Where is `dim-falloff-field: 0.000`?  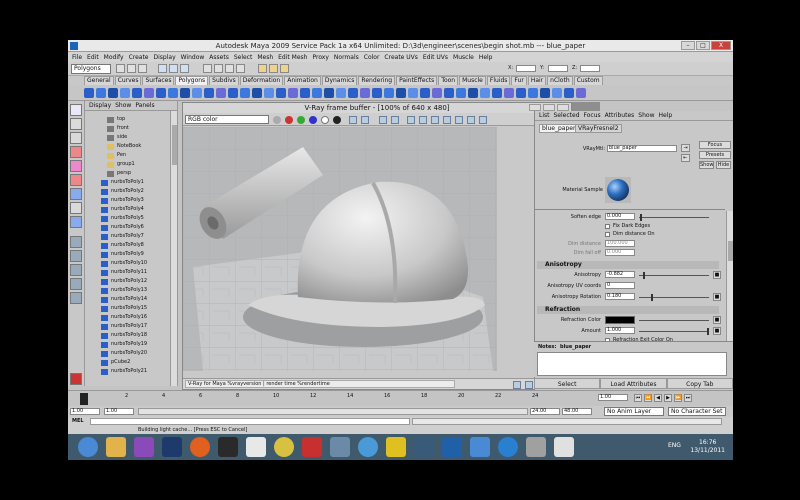
dim-falloff-field: 0.000 is located at coordinates (620, 252).